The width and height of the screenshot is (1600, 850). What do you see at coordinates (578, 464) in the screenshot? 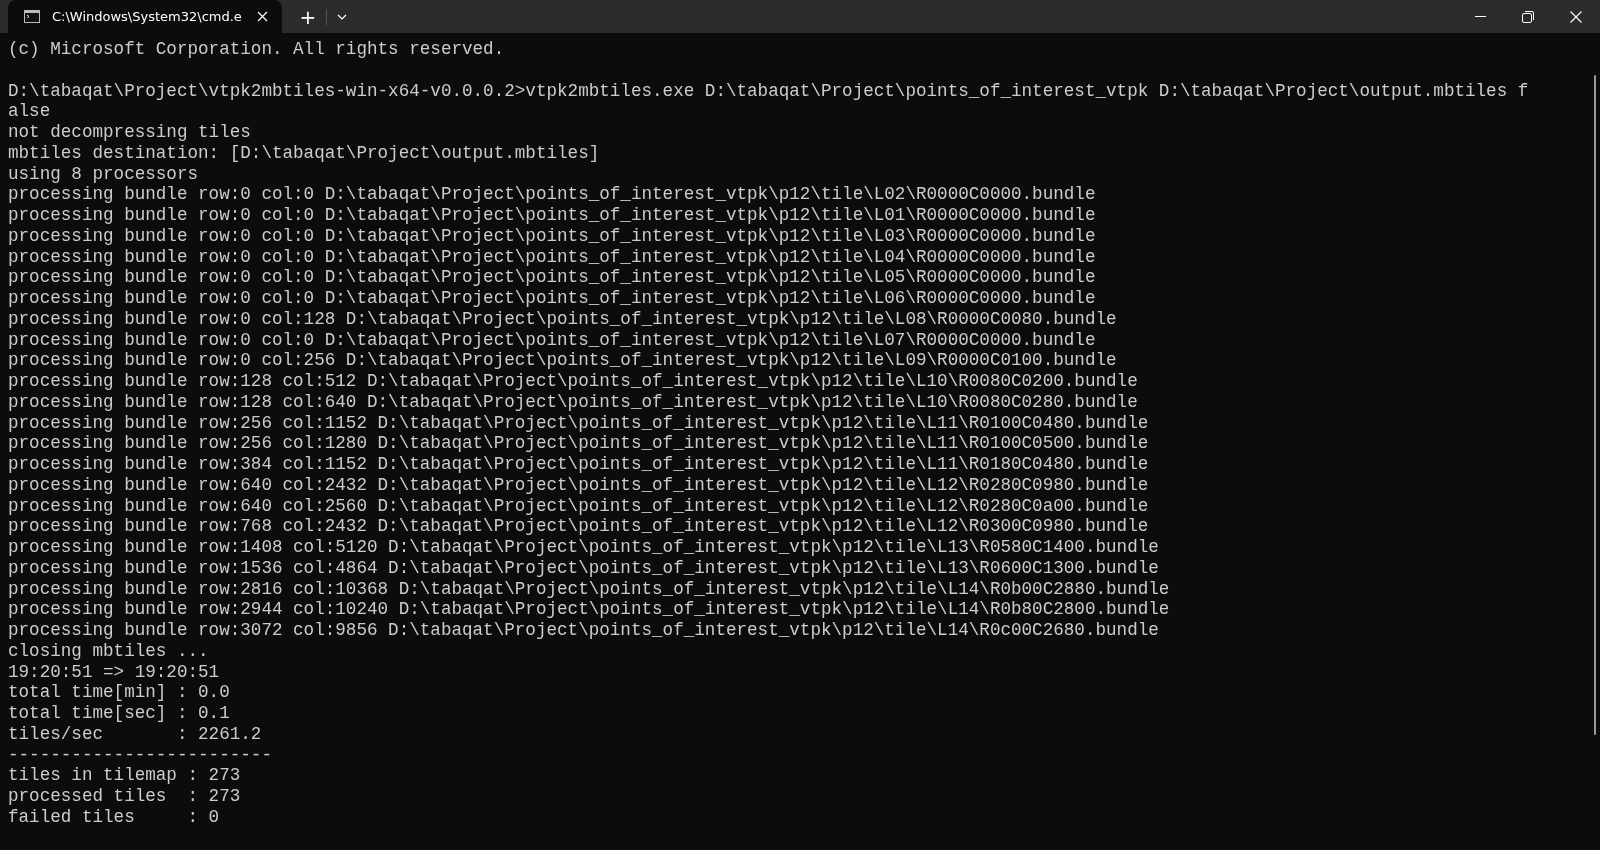
I see `console-line: processing bundle row:384 col:1152 D:\tabaqat\Project\points_of_interest_vtpk\p12\tile\L11\R0180C0480.bundle` at bounding box center [578, 464].